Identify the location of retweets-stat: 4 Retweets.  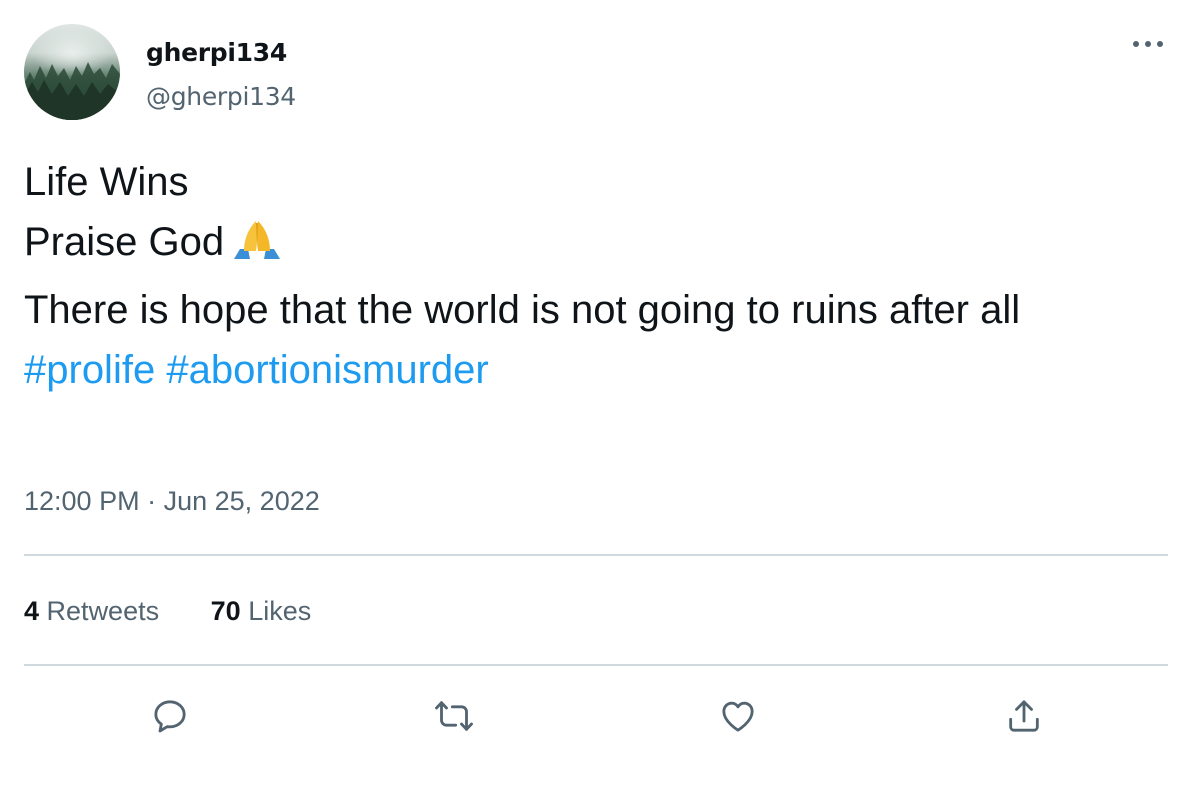
(91, 611).